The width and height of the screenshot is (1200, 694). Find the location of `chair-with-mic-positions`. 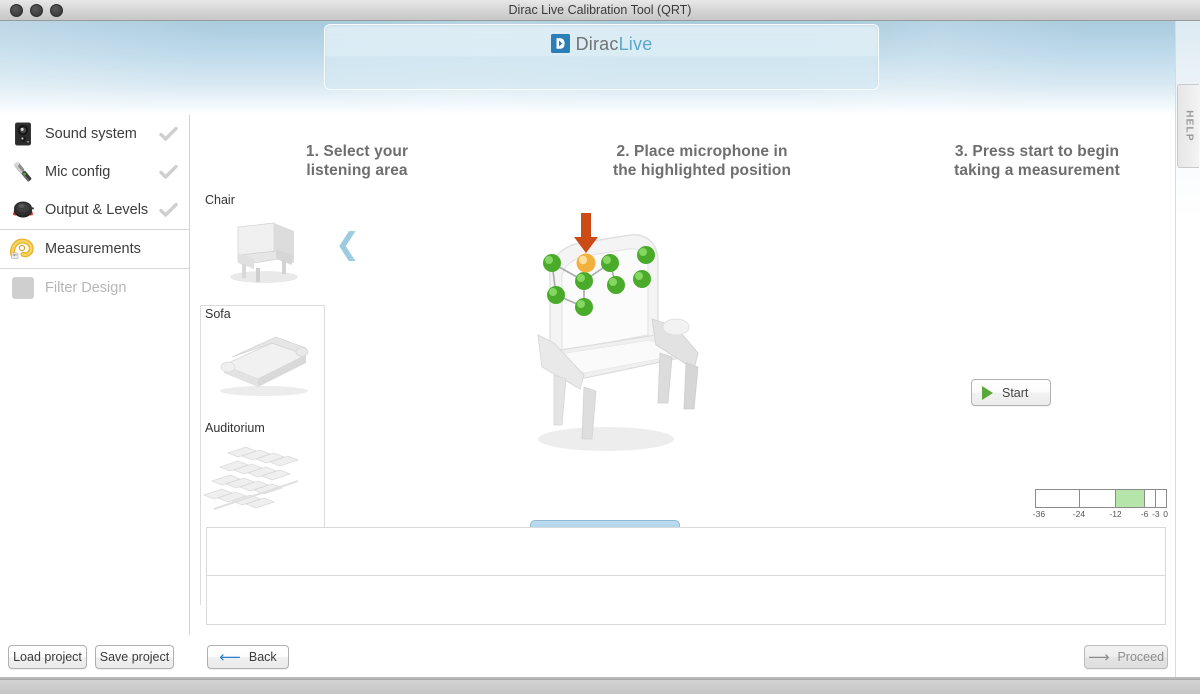

chair-with-mic-positions is located at coordinates (608, 338).